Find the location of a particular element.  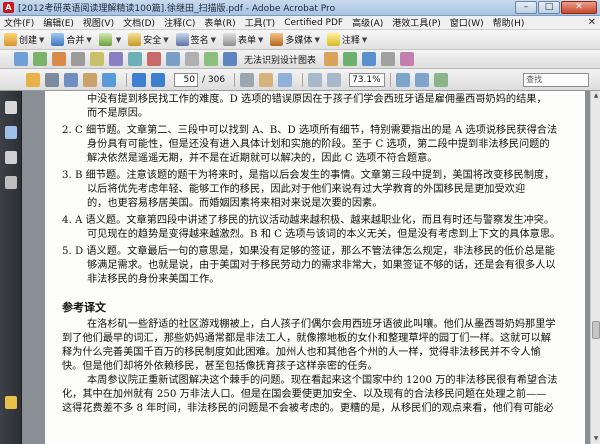

secure-button: 安全 ▼ is located at coordinates (148, 39).